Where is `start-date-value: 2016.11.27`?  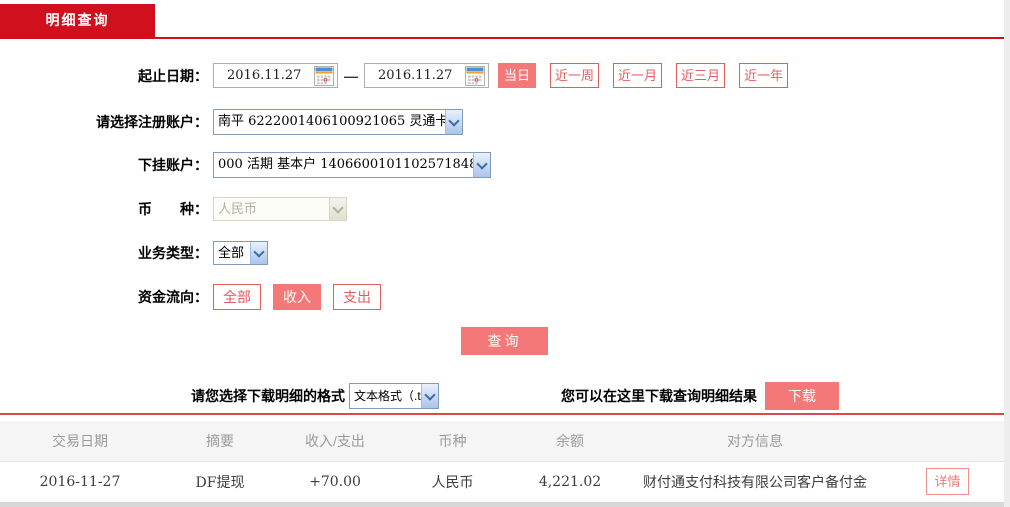
start-date-value: 2016.11.27 is located at coordinates (264, 75).